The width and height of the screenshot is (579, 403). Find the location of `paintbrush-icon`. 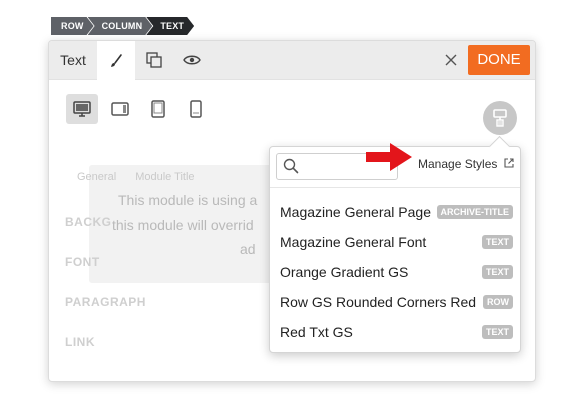

paintbrush-icon is located at coordinates (116, 60).